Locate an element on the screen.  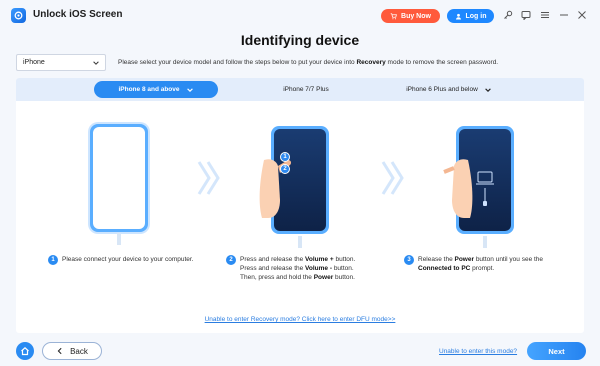
step-number-2: 2 is located at coordinates (231, 260).